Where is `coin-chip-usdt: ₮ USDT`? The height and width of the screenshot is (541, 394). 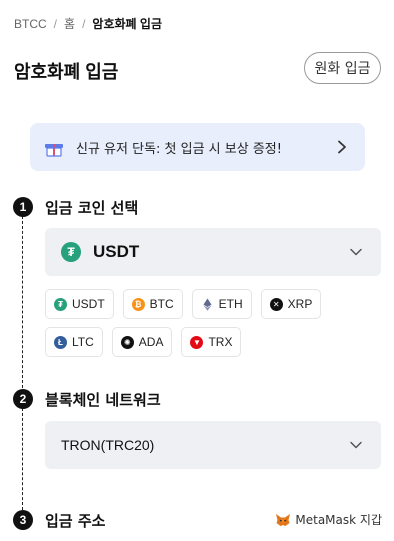 coin-chip-usdt: ₮ USDT is located at coordinates (79, 304).